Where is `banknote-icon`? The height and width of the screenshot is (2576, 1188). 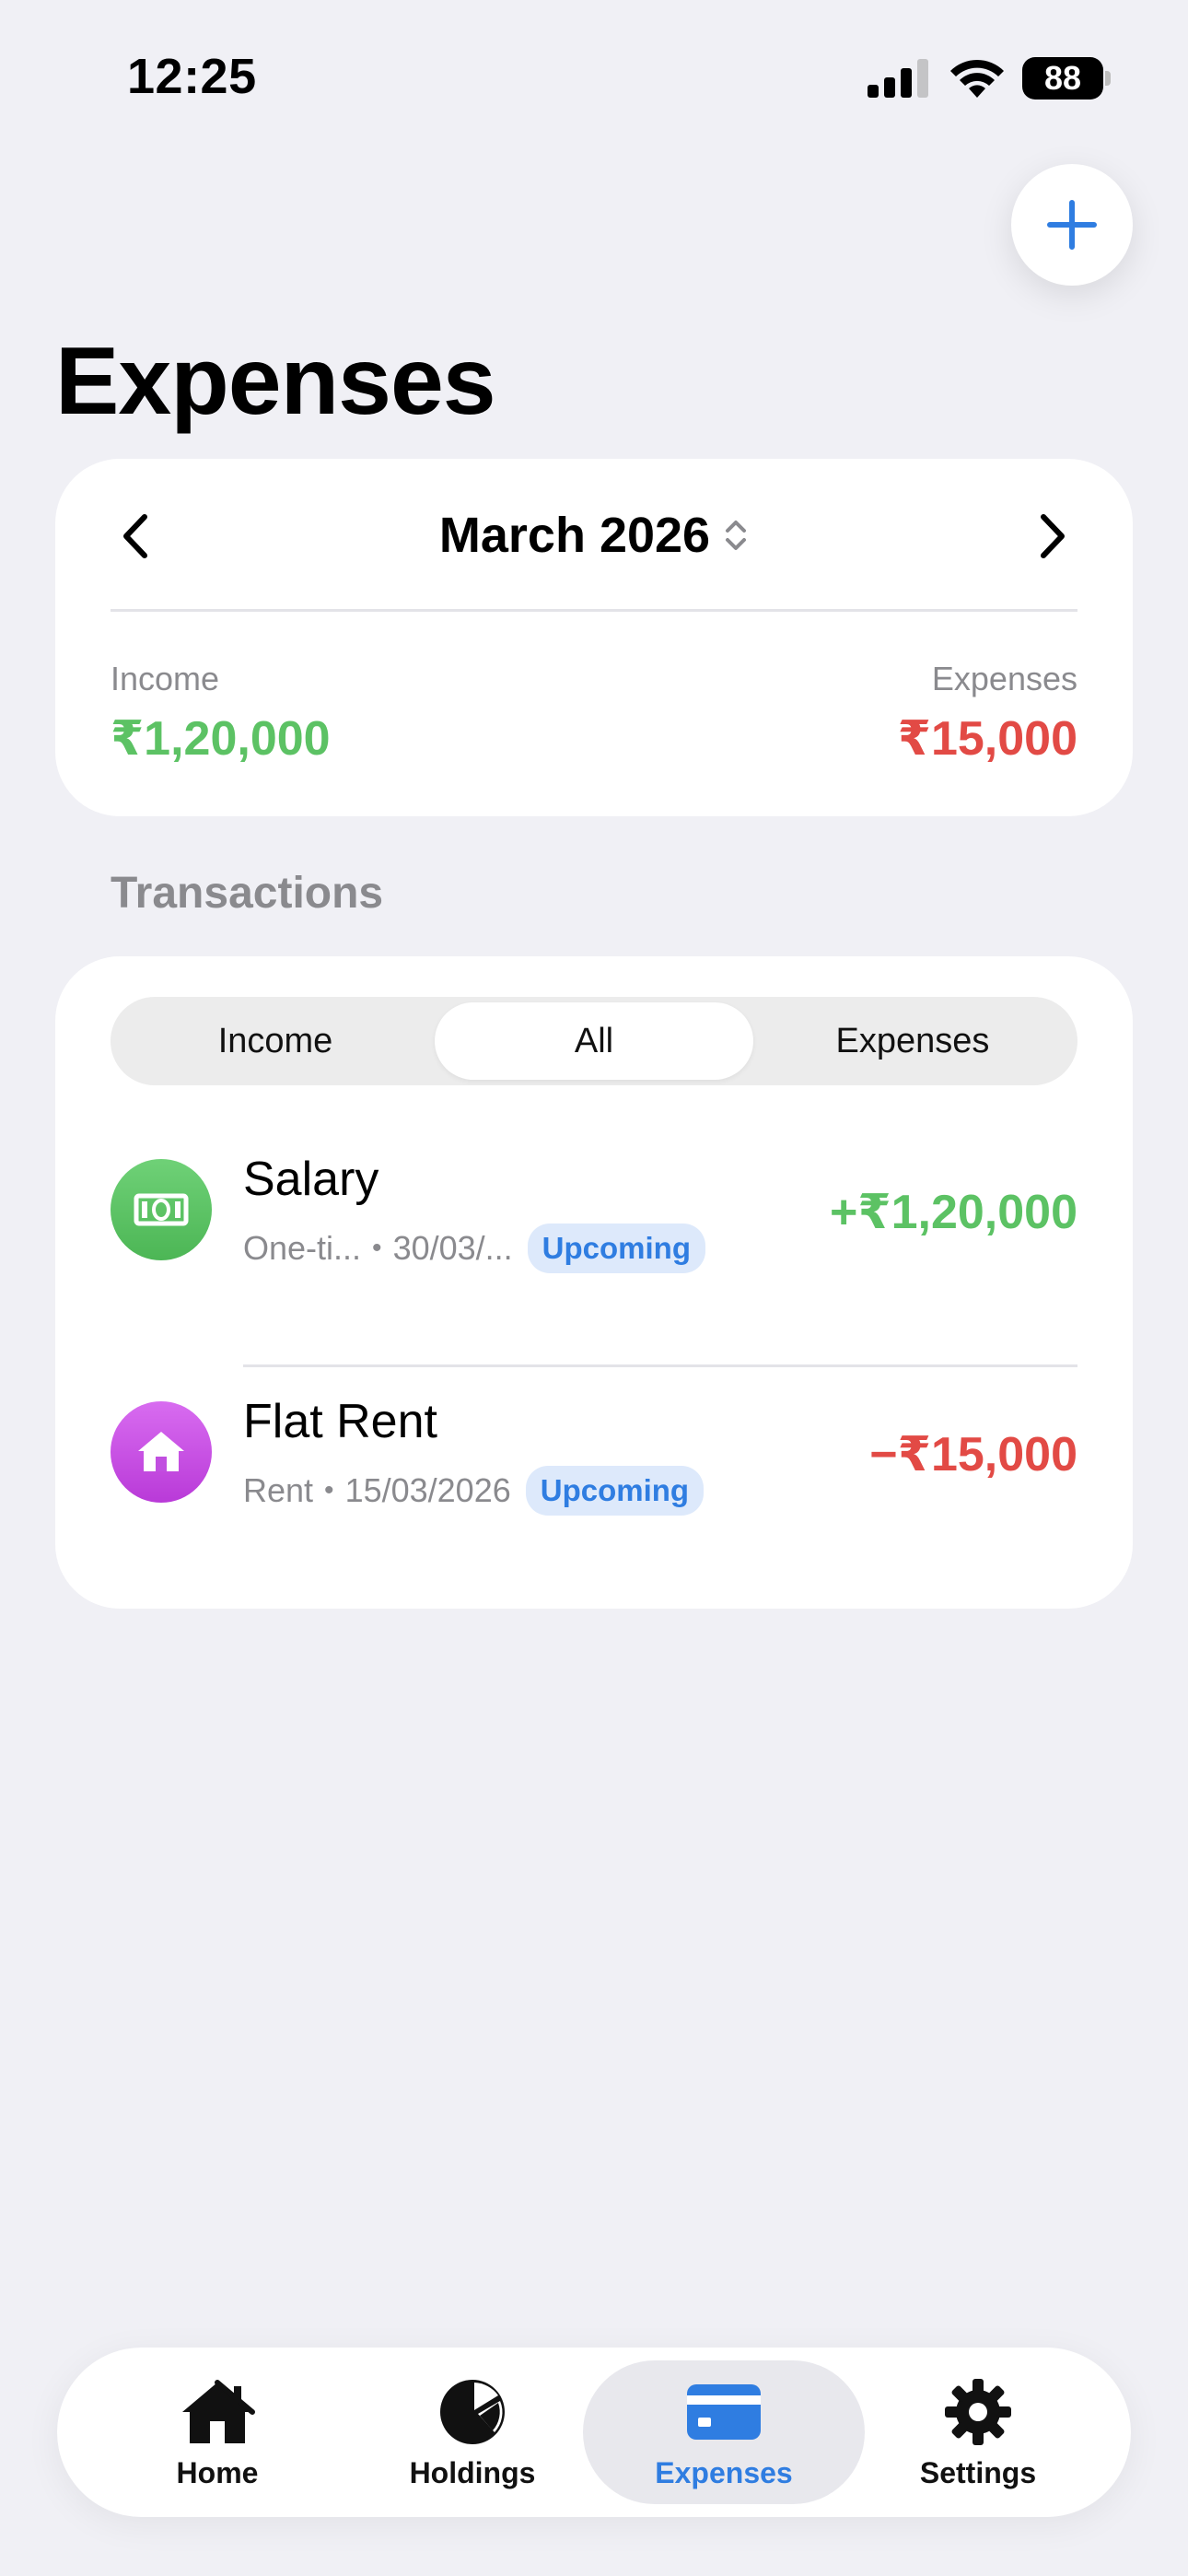
banknote-icon is located at coordinates (161, 1209).